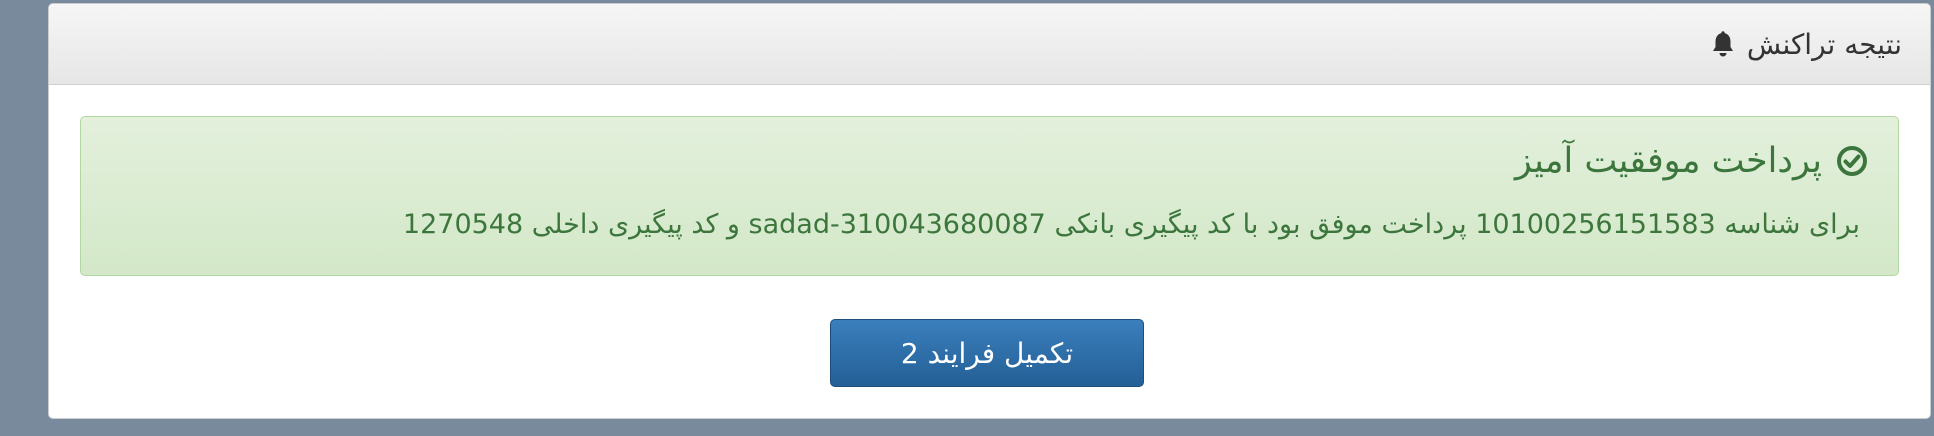 Image resolution: width=1934 pixels, height=436 pixels. Describe the element at coordinates (1723, 45) in the screenshot. I see `bell-icon` at that location.